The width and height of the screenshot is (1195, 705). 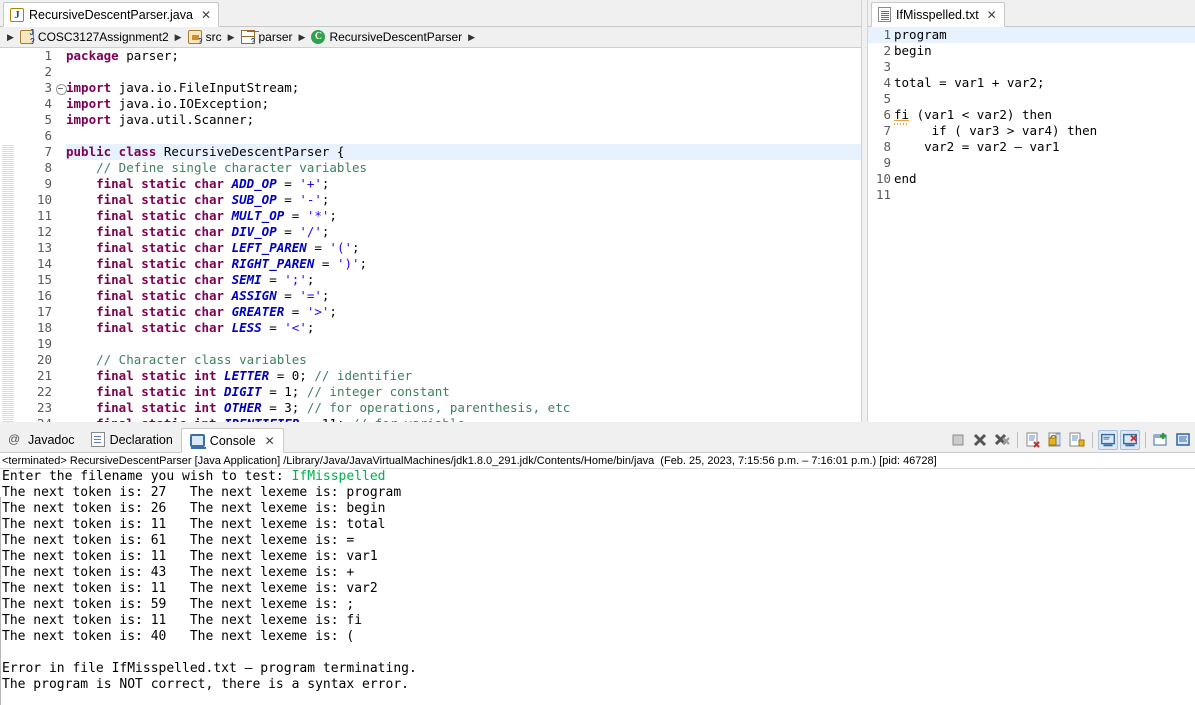 I want to click on code-token: import, so click(x=92, y=103).